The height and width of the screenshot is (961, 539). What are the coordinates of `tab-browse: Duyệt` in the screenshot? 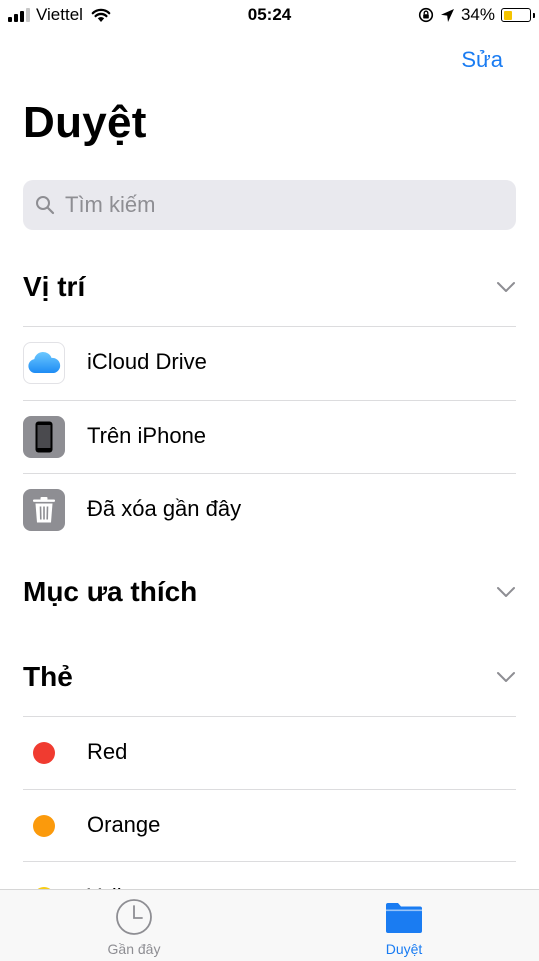 It's located at (404, 925).